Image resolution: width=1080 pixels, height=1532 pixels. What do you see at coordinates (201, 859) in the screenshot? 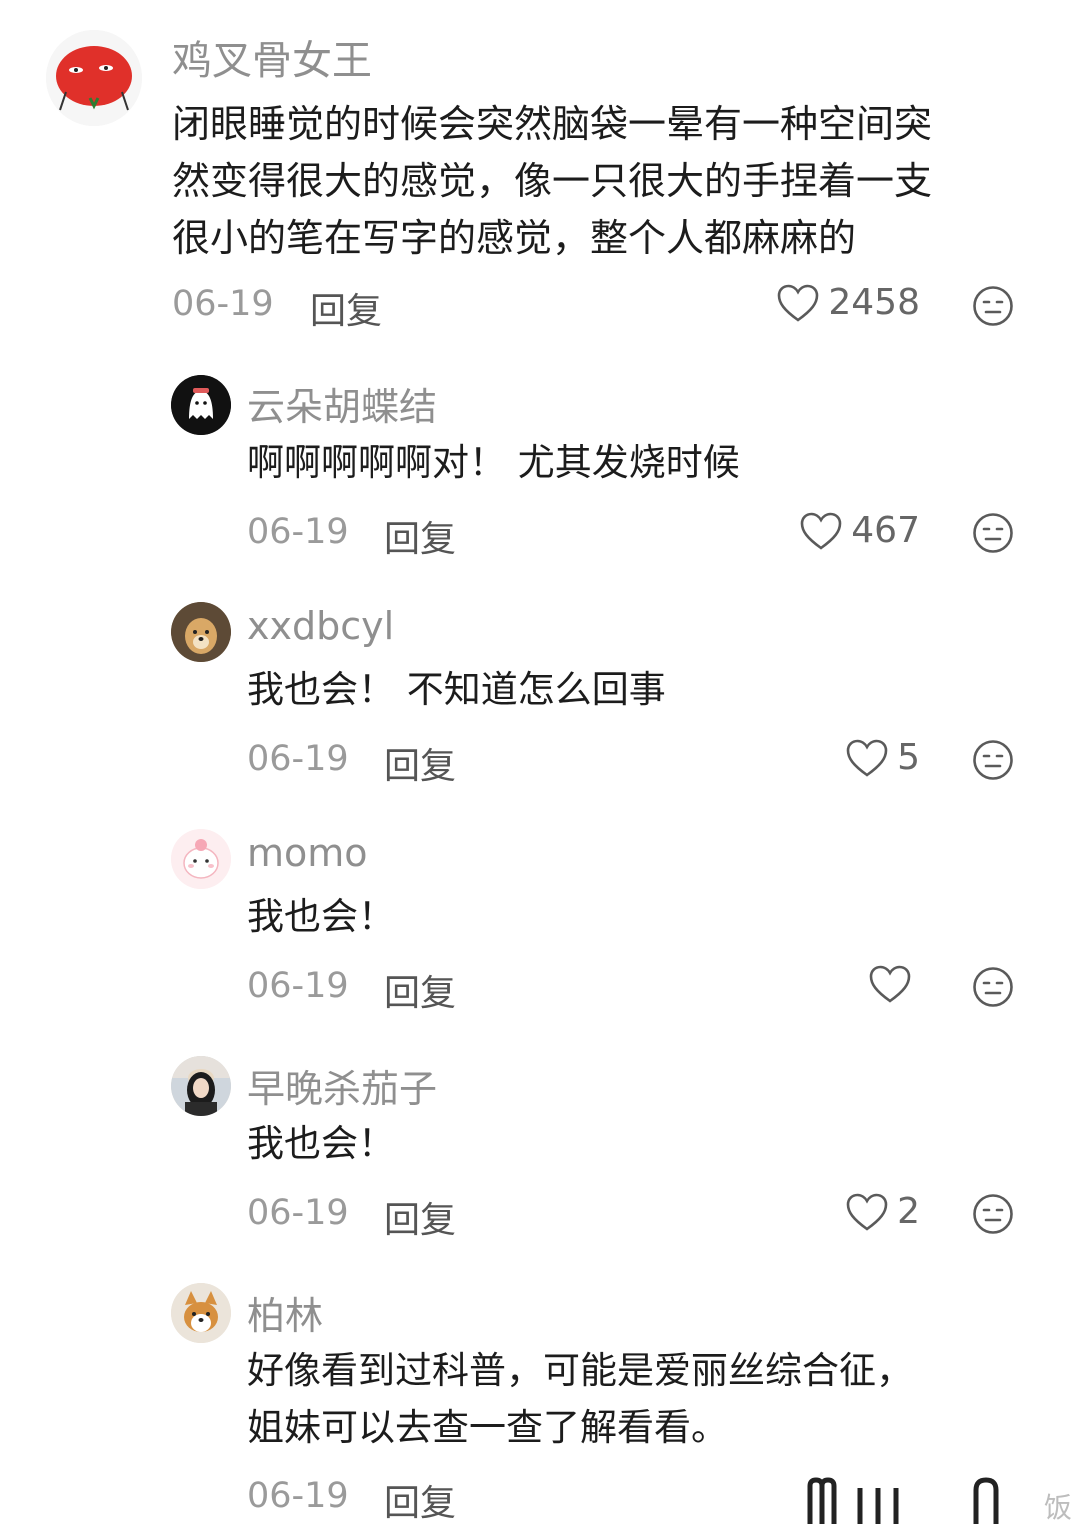
I see `pink-creature-avatar` at bounding box center [201, 859].